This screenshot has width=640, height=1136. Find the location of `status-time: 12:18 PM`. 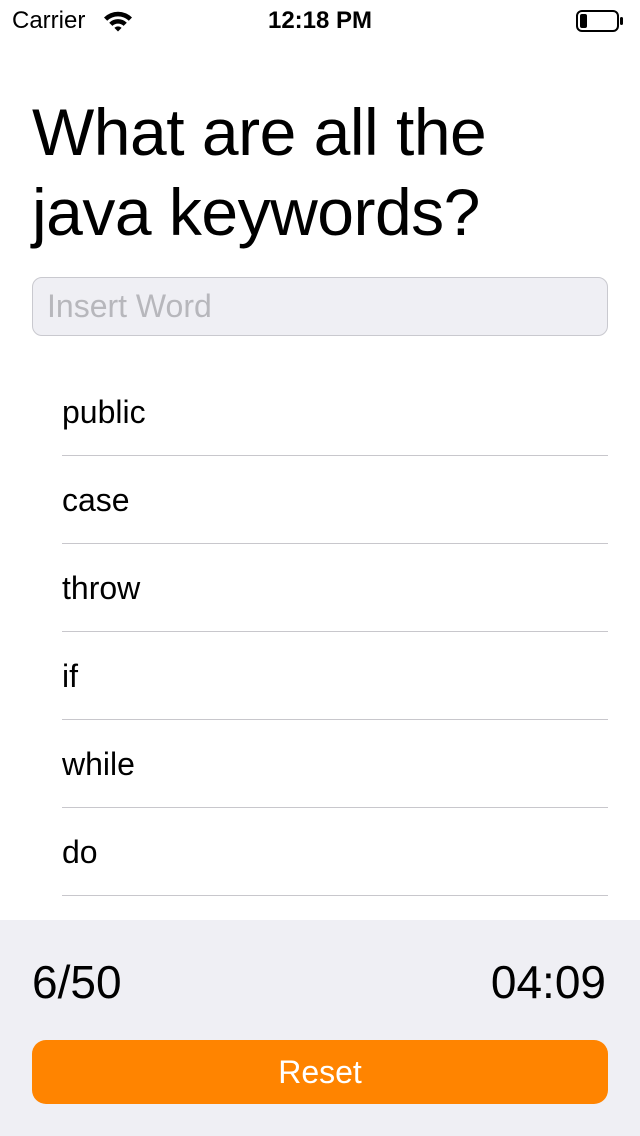

status-time: 12:18 PM is located at coordinates (320, 20).